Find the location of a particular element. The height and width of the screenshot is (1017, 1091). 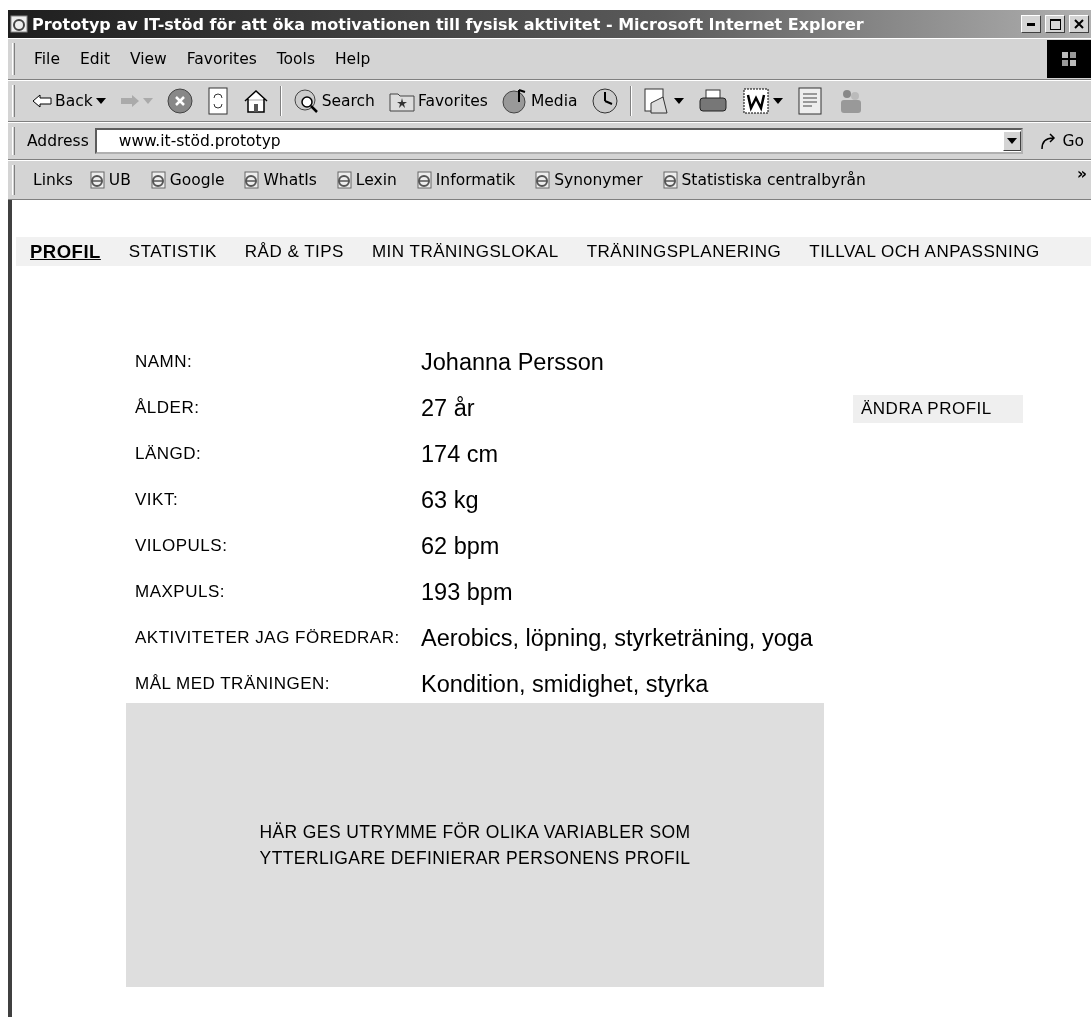

nav-tab: MIN TRÄNINGSLOKAL is located at coordinates (465, 251).